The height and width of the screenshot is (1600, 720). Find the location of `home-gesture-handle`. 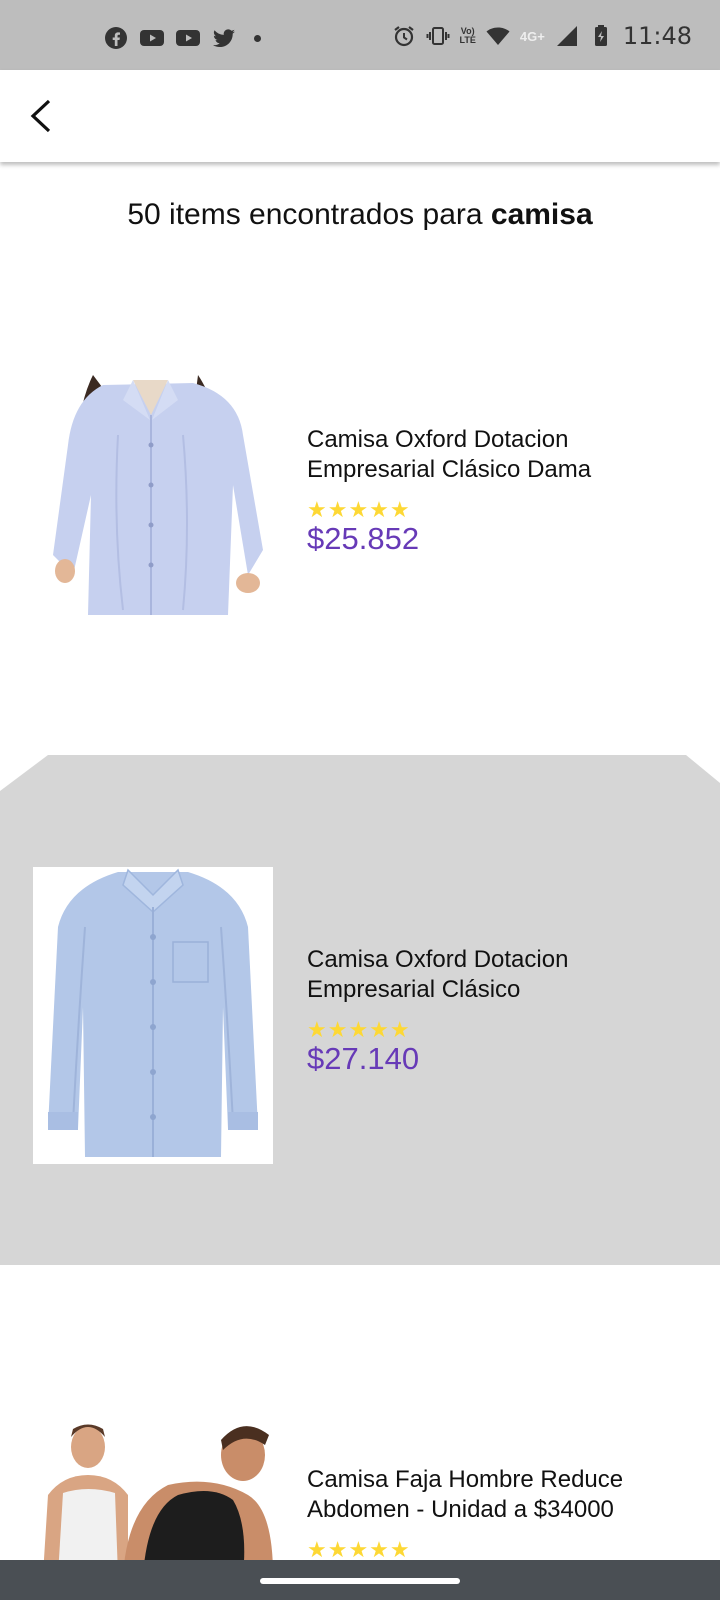

home-gesture-handle is located at coordinates (360, 1581).